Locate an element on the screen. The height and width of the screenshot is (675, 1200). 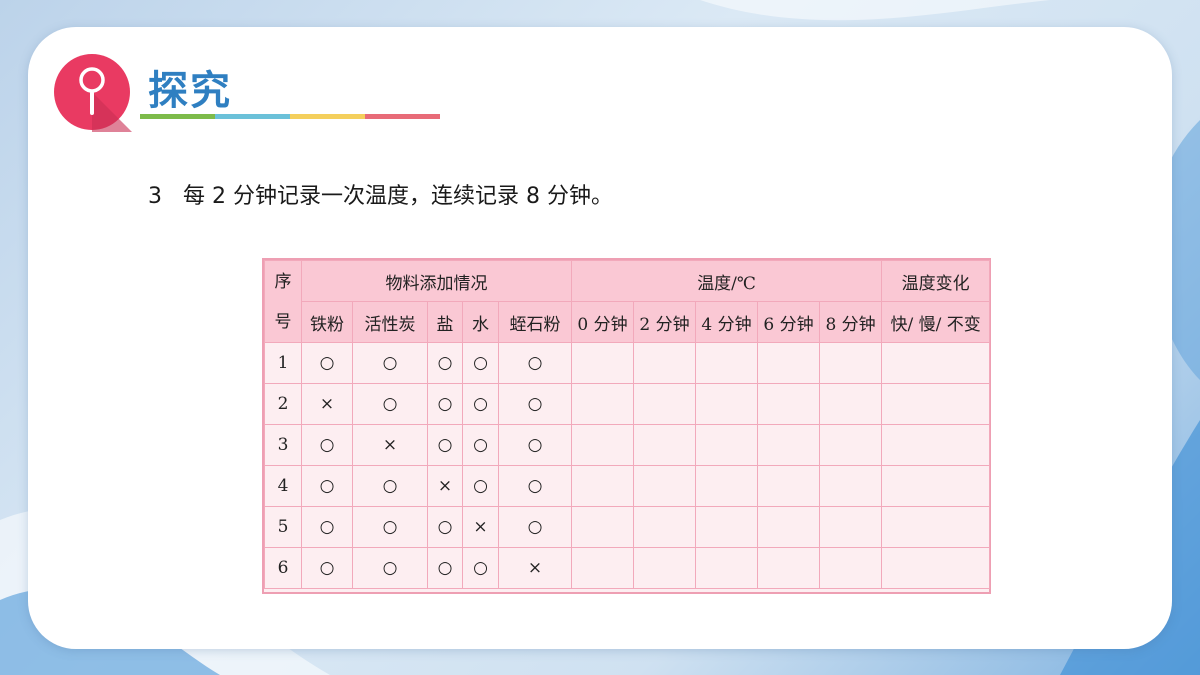
seq-header: 序 号 is located at coordinates (283, 301).